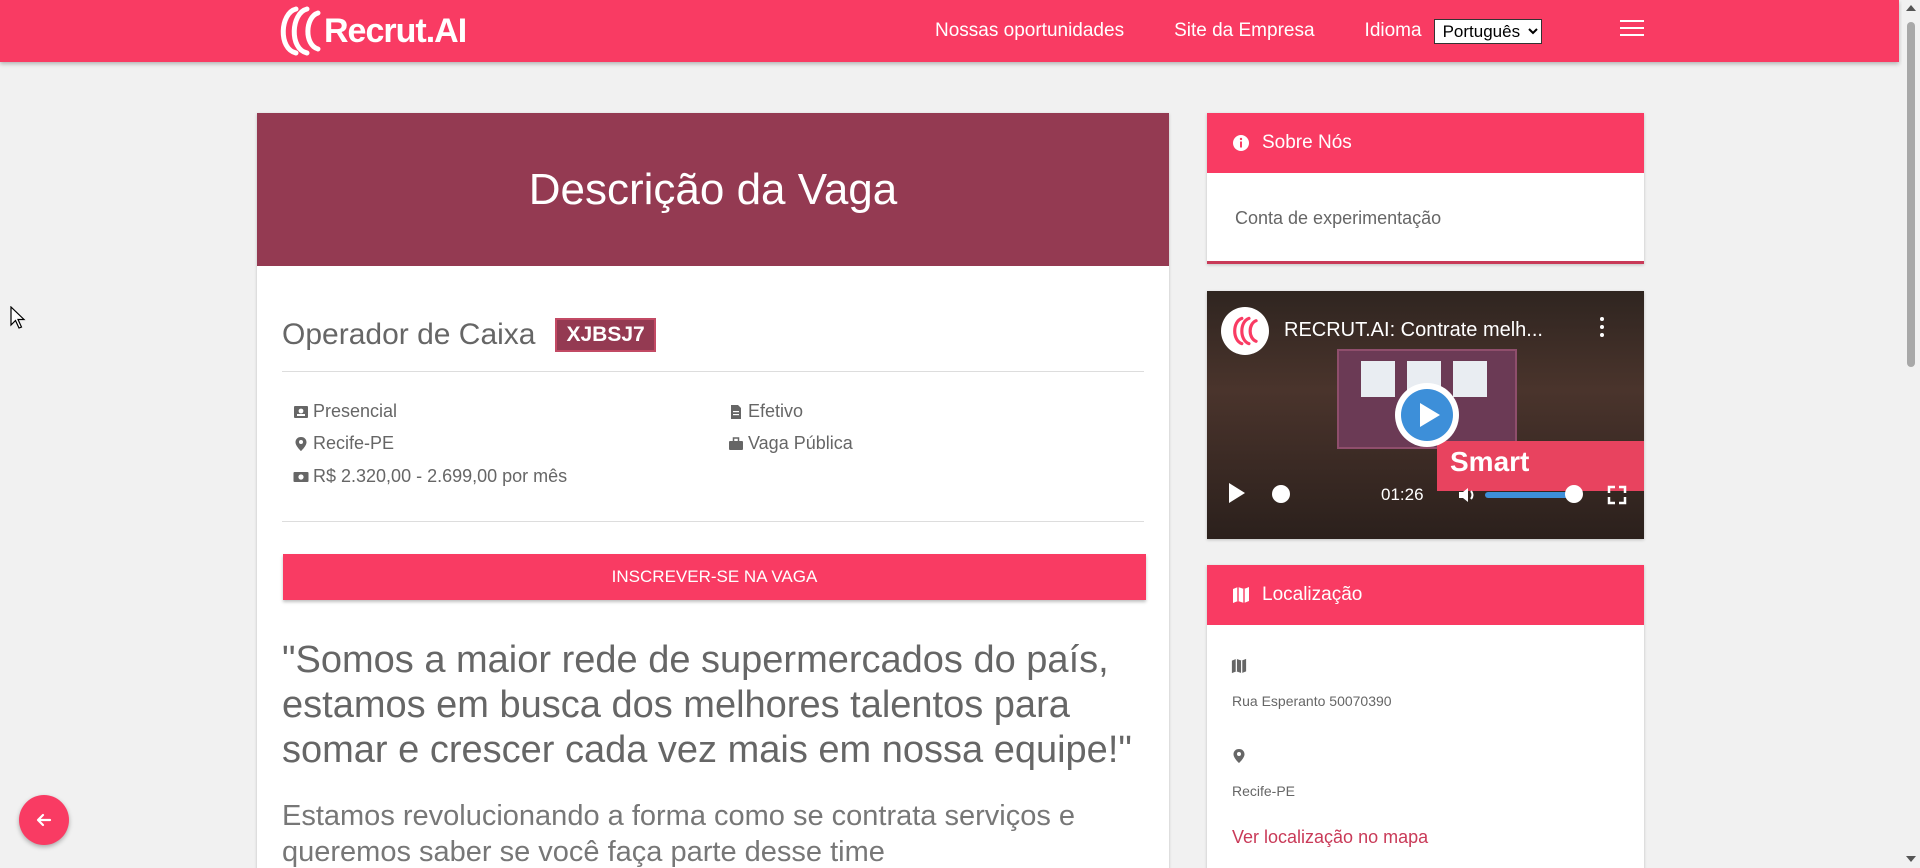  What do you see at coordinates (1467, 495) in the screenshot?
I see `volume-icon` at bounding box center [1467, 495].